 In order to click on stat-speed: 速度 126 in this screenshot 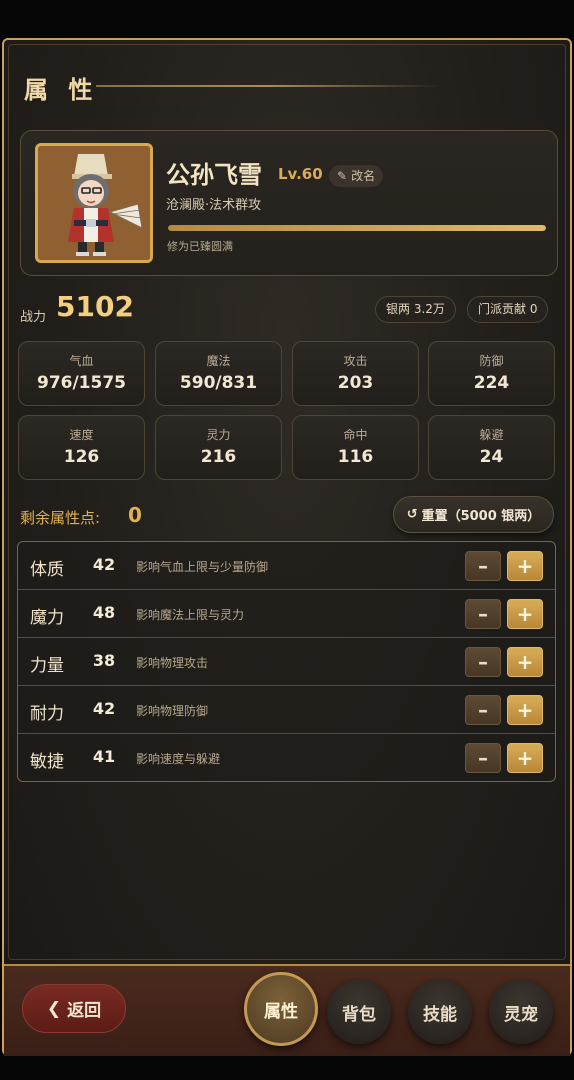, I will do `click(81, 447)`.